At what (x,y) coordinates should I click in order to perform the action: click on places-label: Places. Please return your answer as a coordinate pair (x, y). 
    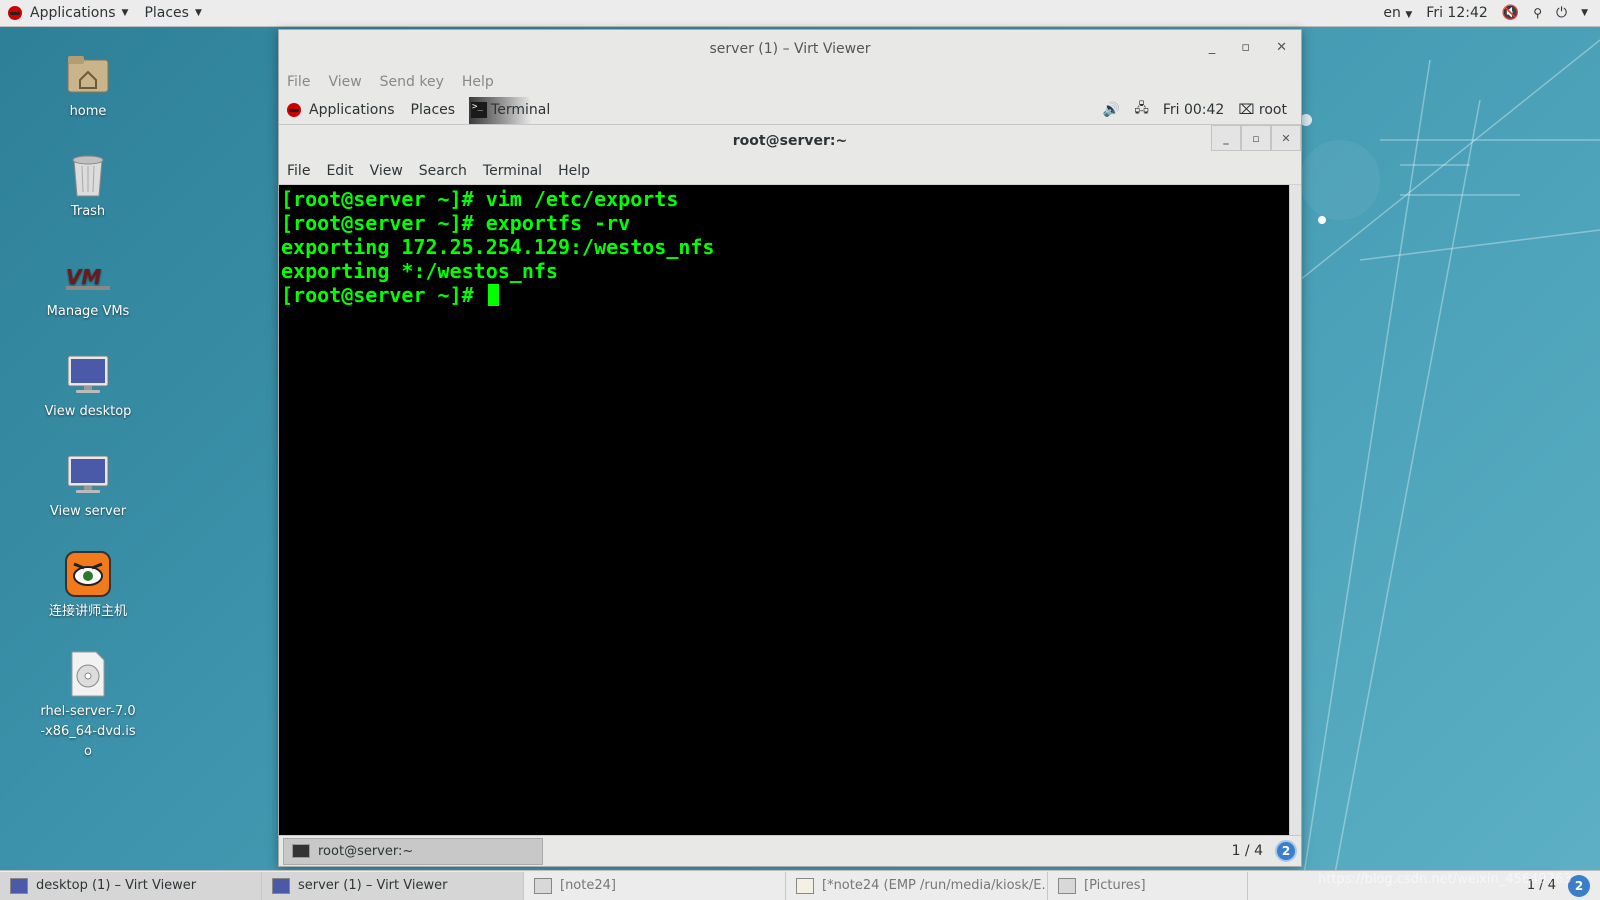
    Looking at the image, I should click on (166, 13).